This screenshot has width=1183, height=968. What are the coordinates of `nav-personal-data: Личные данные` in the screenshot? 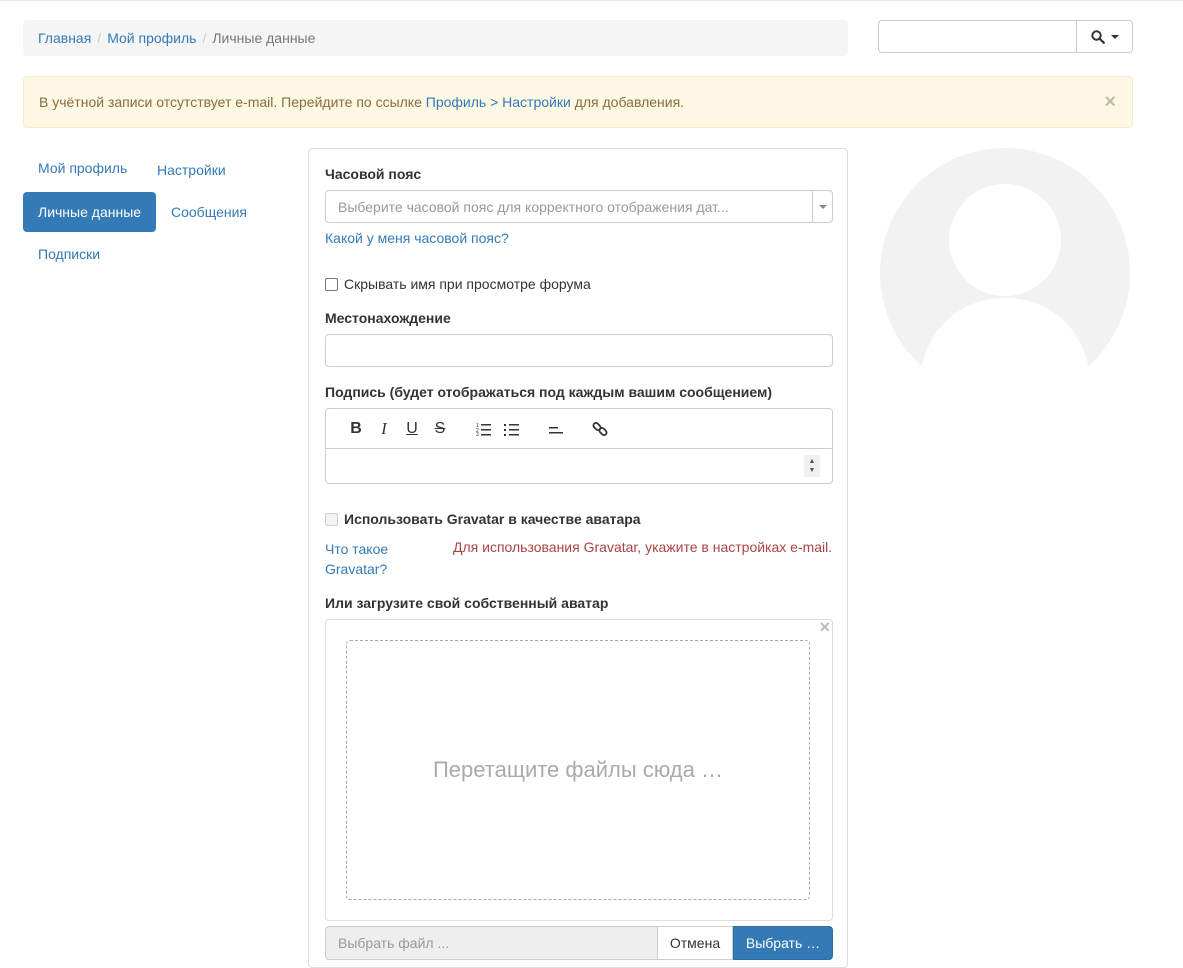 It's located at (90, 212).